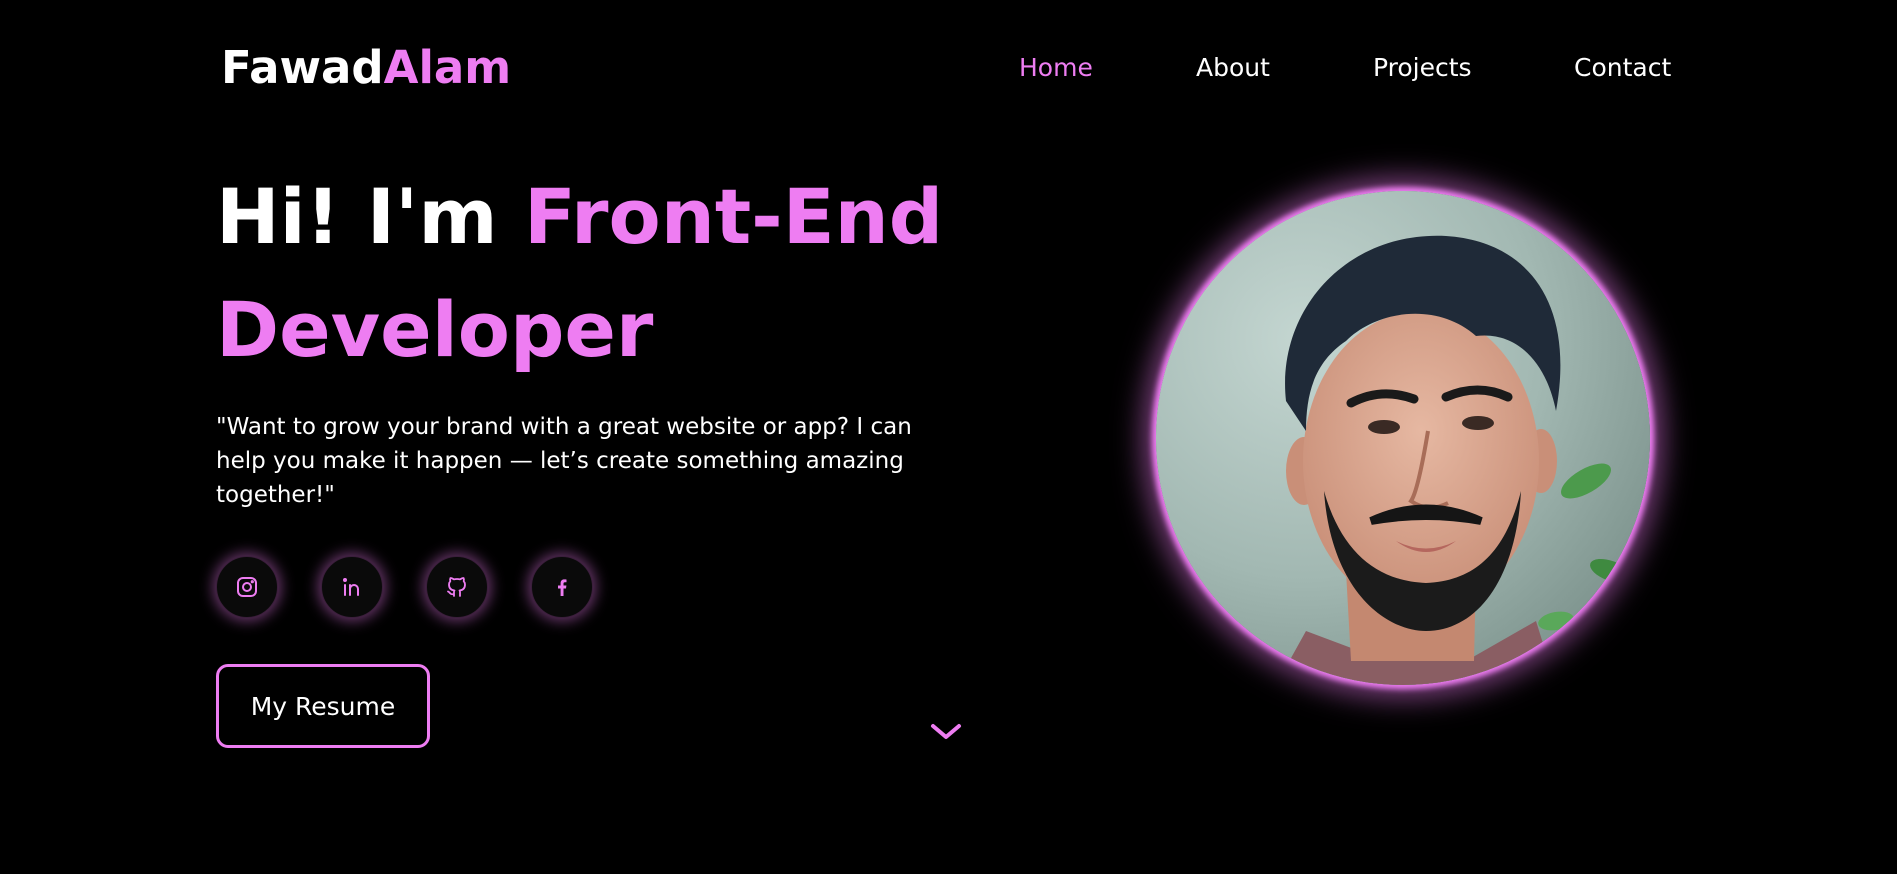 This screenshot has width=1897, height=874. I want to click on linkedin-icon, so click(351, 587).